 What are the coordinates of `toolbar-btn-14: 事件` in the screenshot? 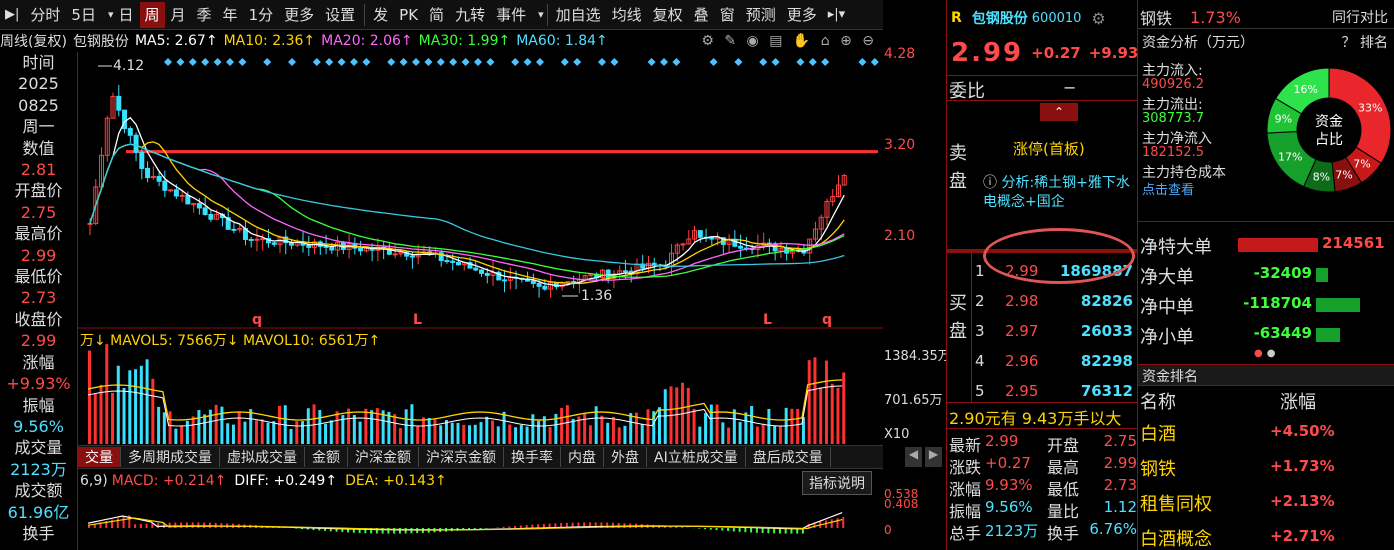 It's located at (511, 15).